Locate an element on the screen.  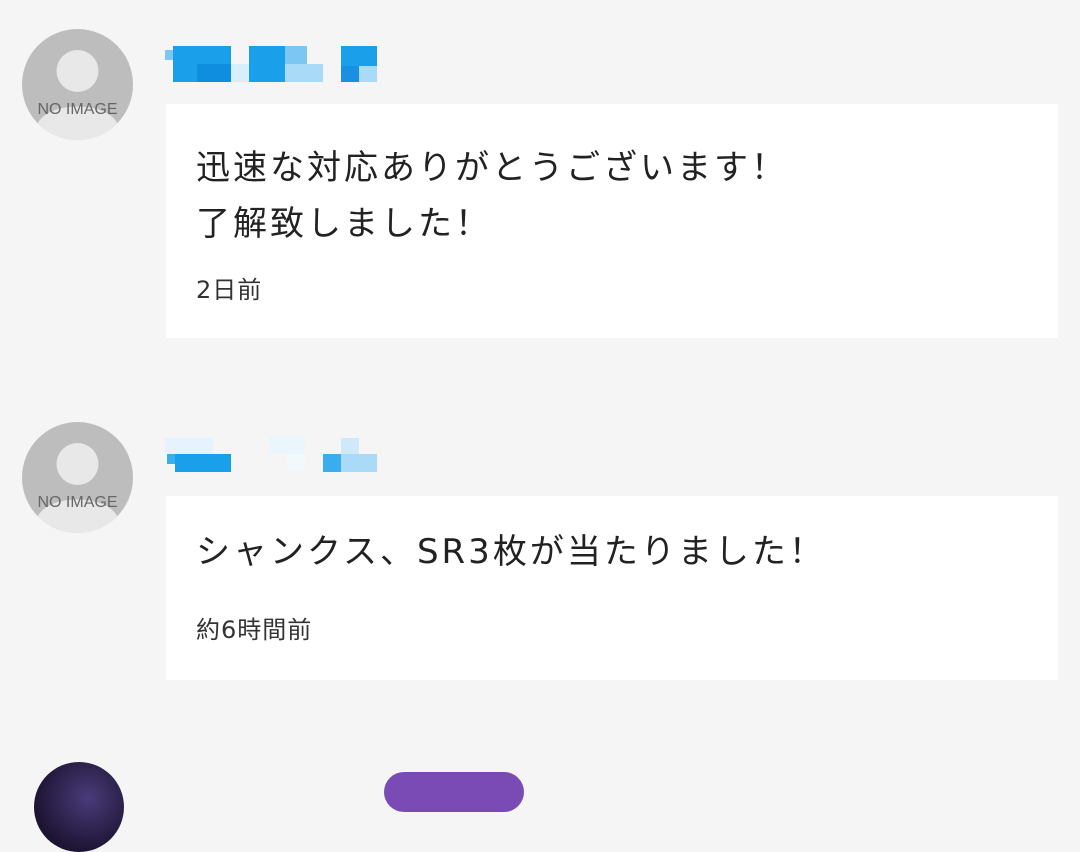
comment-text: シャンクス、SR3枚が当たりました！ is located at coordinates (511, 552).